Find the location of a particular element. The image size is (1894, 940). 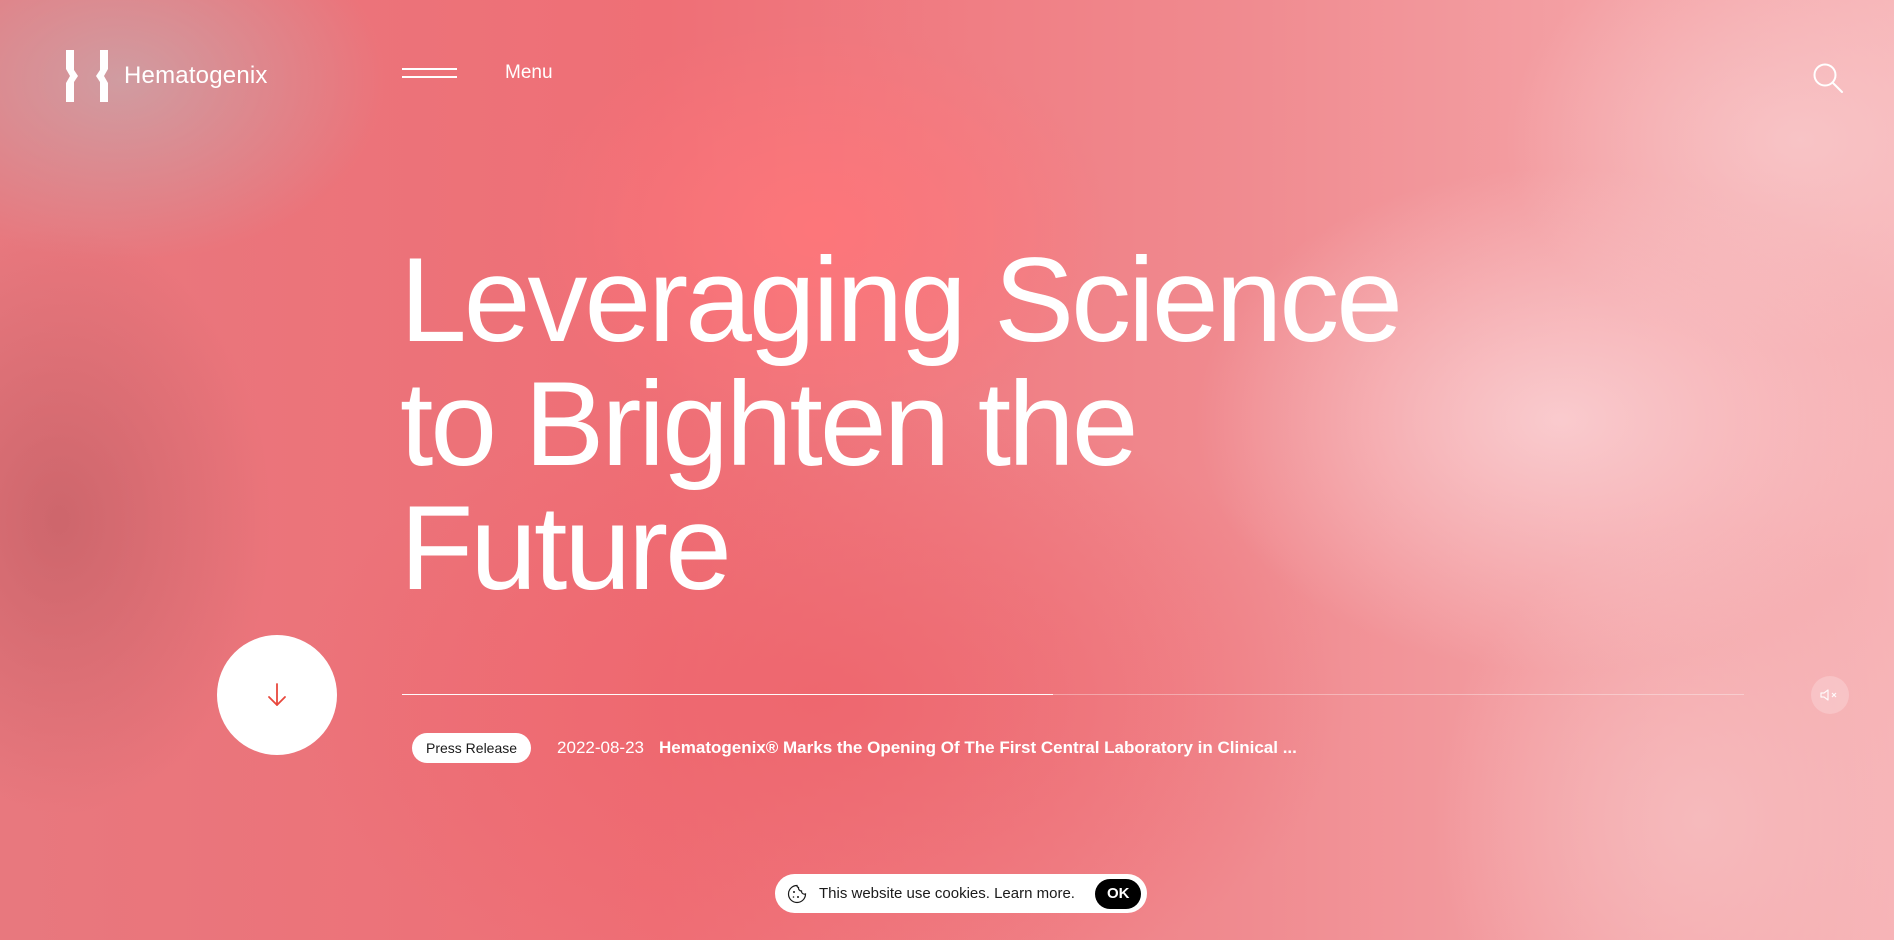

hematogenix-logo-icon is located at coordinates (87, 76).